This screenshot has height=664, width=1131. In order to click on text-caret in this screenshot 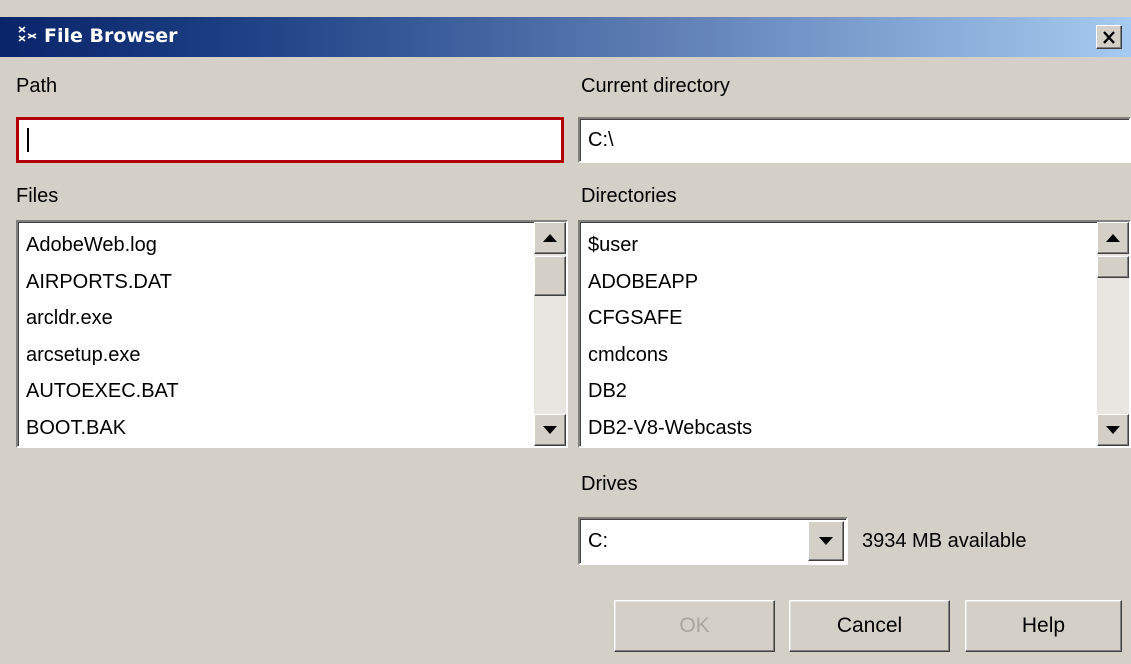, I will do `click(28, 140)`.